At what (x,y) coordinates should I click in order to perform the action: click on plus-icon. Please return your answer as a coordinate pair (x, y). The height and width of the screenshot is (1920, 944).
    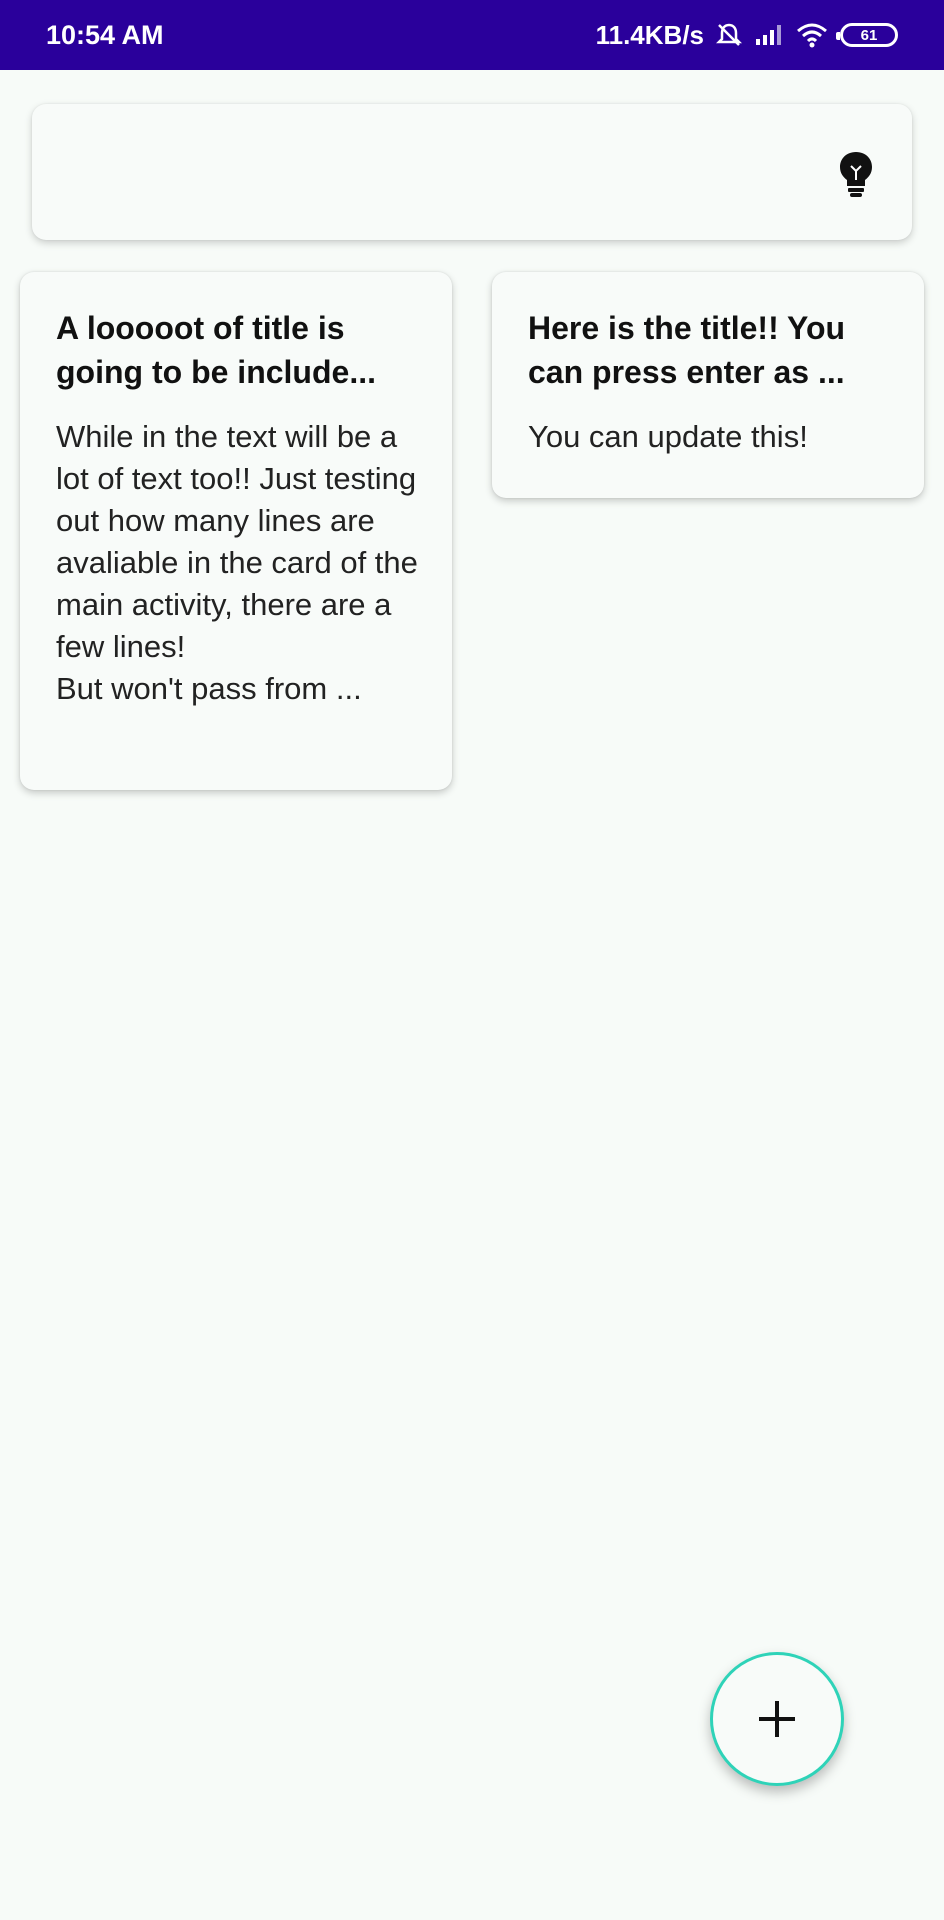
    Looking at the image, I should click on (777, 1719).